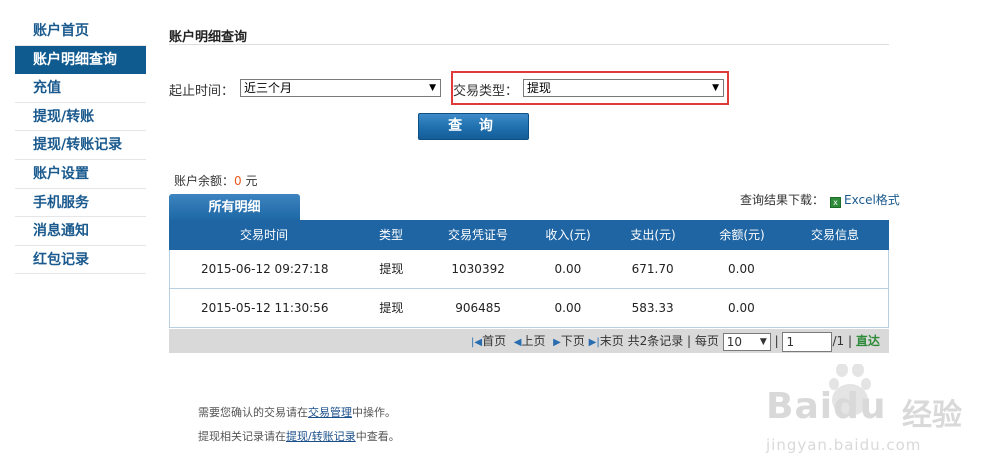 This screenshot has height=474, width=1000. Describe the element at coordinates (80, 174) in the screenshot. I see `sidebar-item-account-settings: 账户设置` at that location.